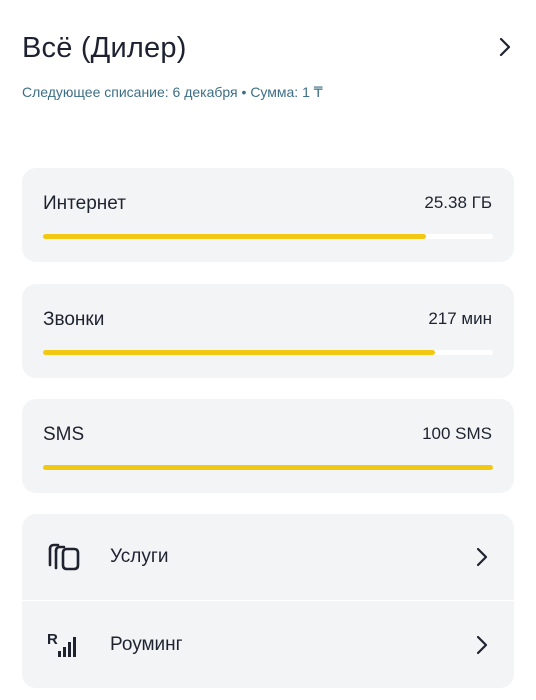 The height and width of the screenshot is (700, 536). What do you see at coordinates (104, 48) in the screenshot?
I see `tariff-title: Всё (Дилер)` at bounding box center [104, 48].